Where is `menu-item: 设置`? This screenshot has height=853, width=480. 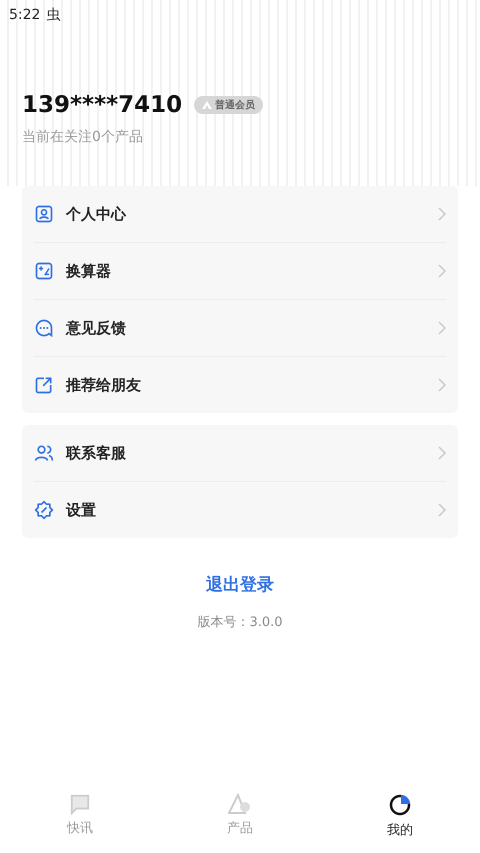 menu-item: 设置 is located at coordinates (240, 509).